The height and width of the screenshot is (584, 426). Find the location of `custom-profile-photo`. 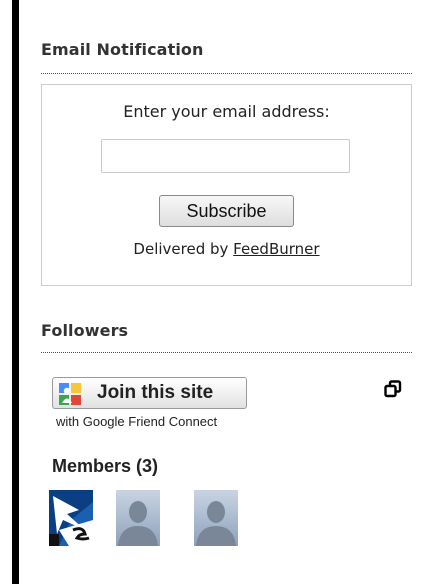

custom-profile-photo is located at coordinates (71, 518).